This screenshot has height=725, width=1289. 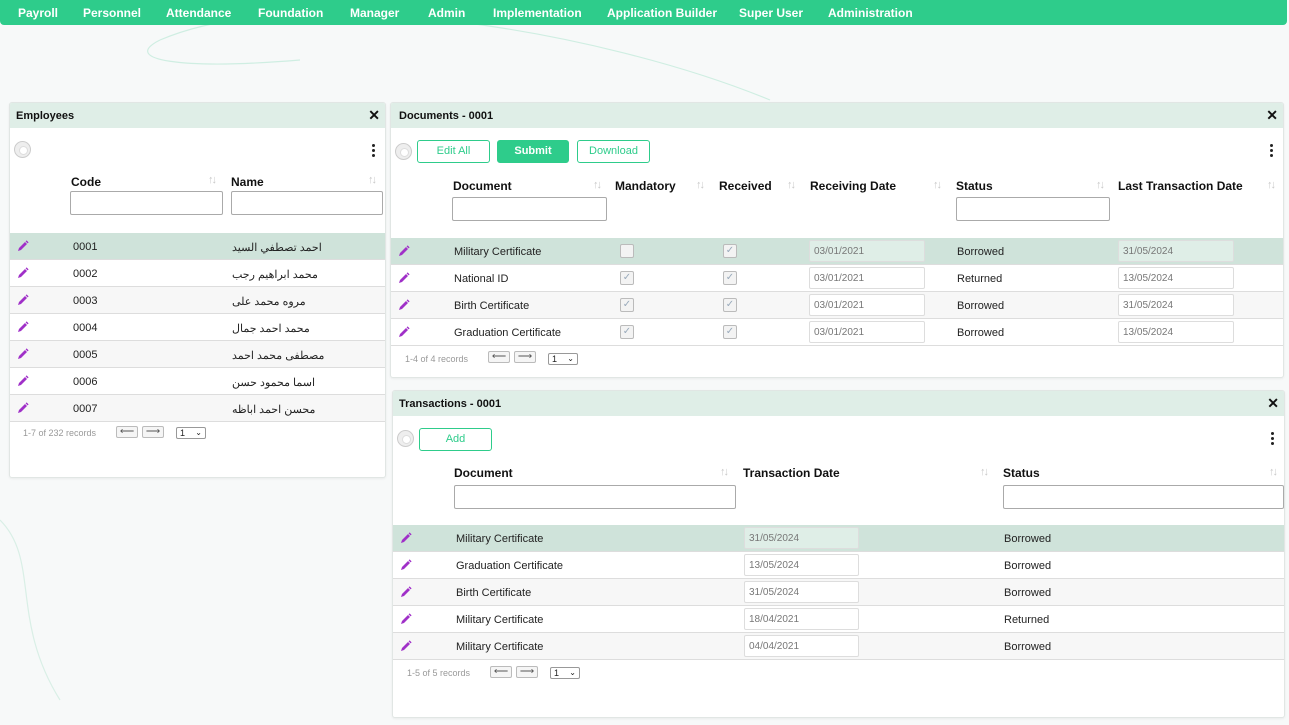 What do you see at coordinates (198, 13) in the screenshot?
I see `nav-item-attendance: Attendance` at bounding box center [198, 13].